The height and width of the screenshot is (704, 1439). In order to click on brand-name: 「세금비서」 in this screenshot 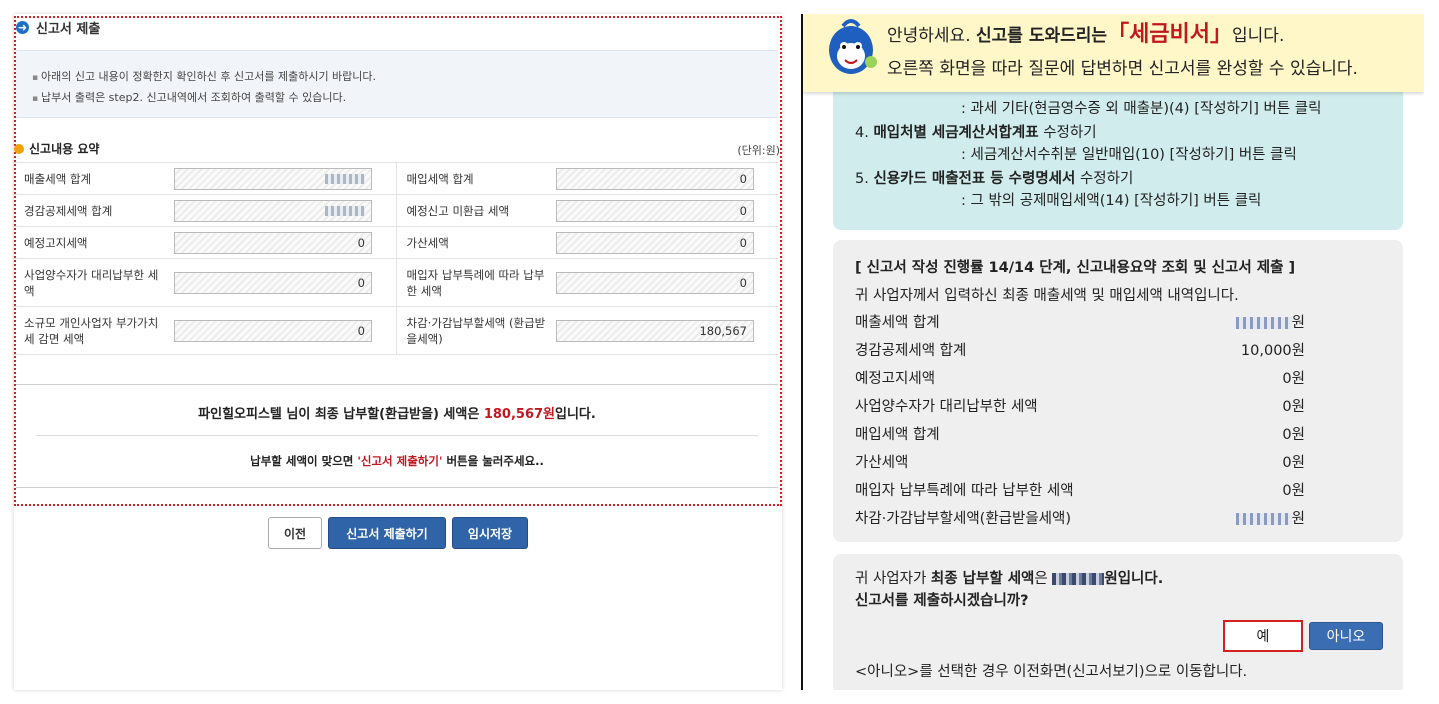, I will do `click(1170, 34)`.